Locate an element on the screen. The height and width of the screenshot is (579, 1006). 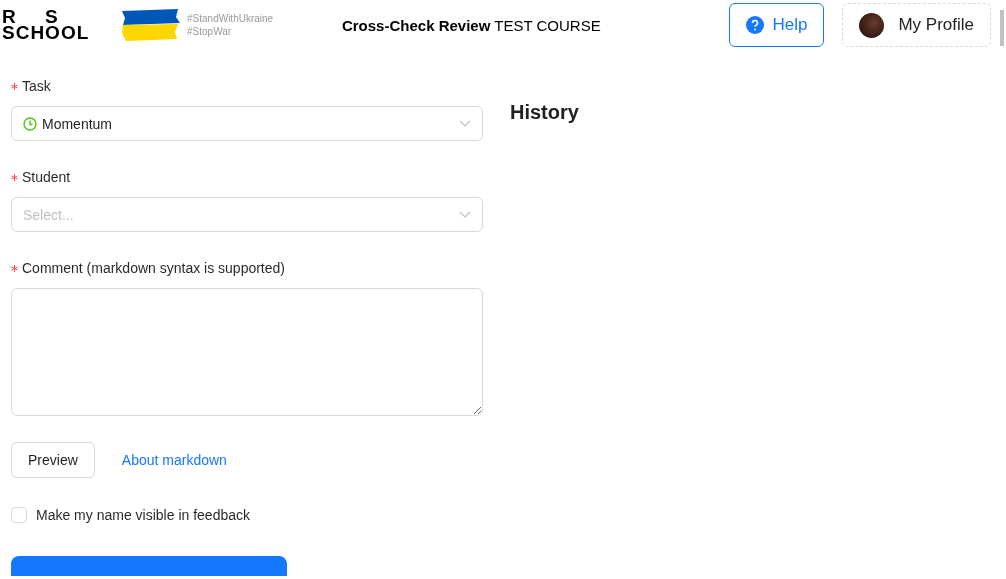
comment-field is located at coordinates (247, 352).